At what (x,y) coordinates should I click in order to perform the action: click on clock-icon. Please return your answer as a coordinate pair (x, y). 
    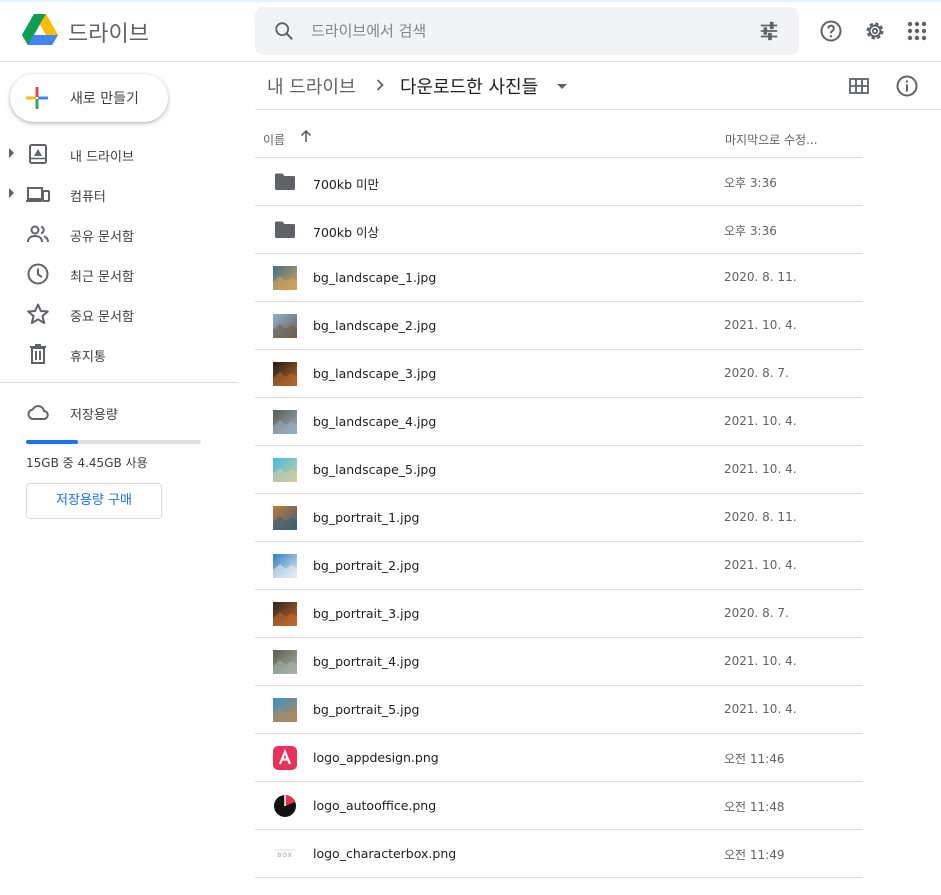
    Looking at the image, I should click on (38, 274).